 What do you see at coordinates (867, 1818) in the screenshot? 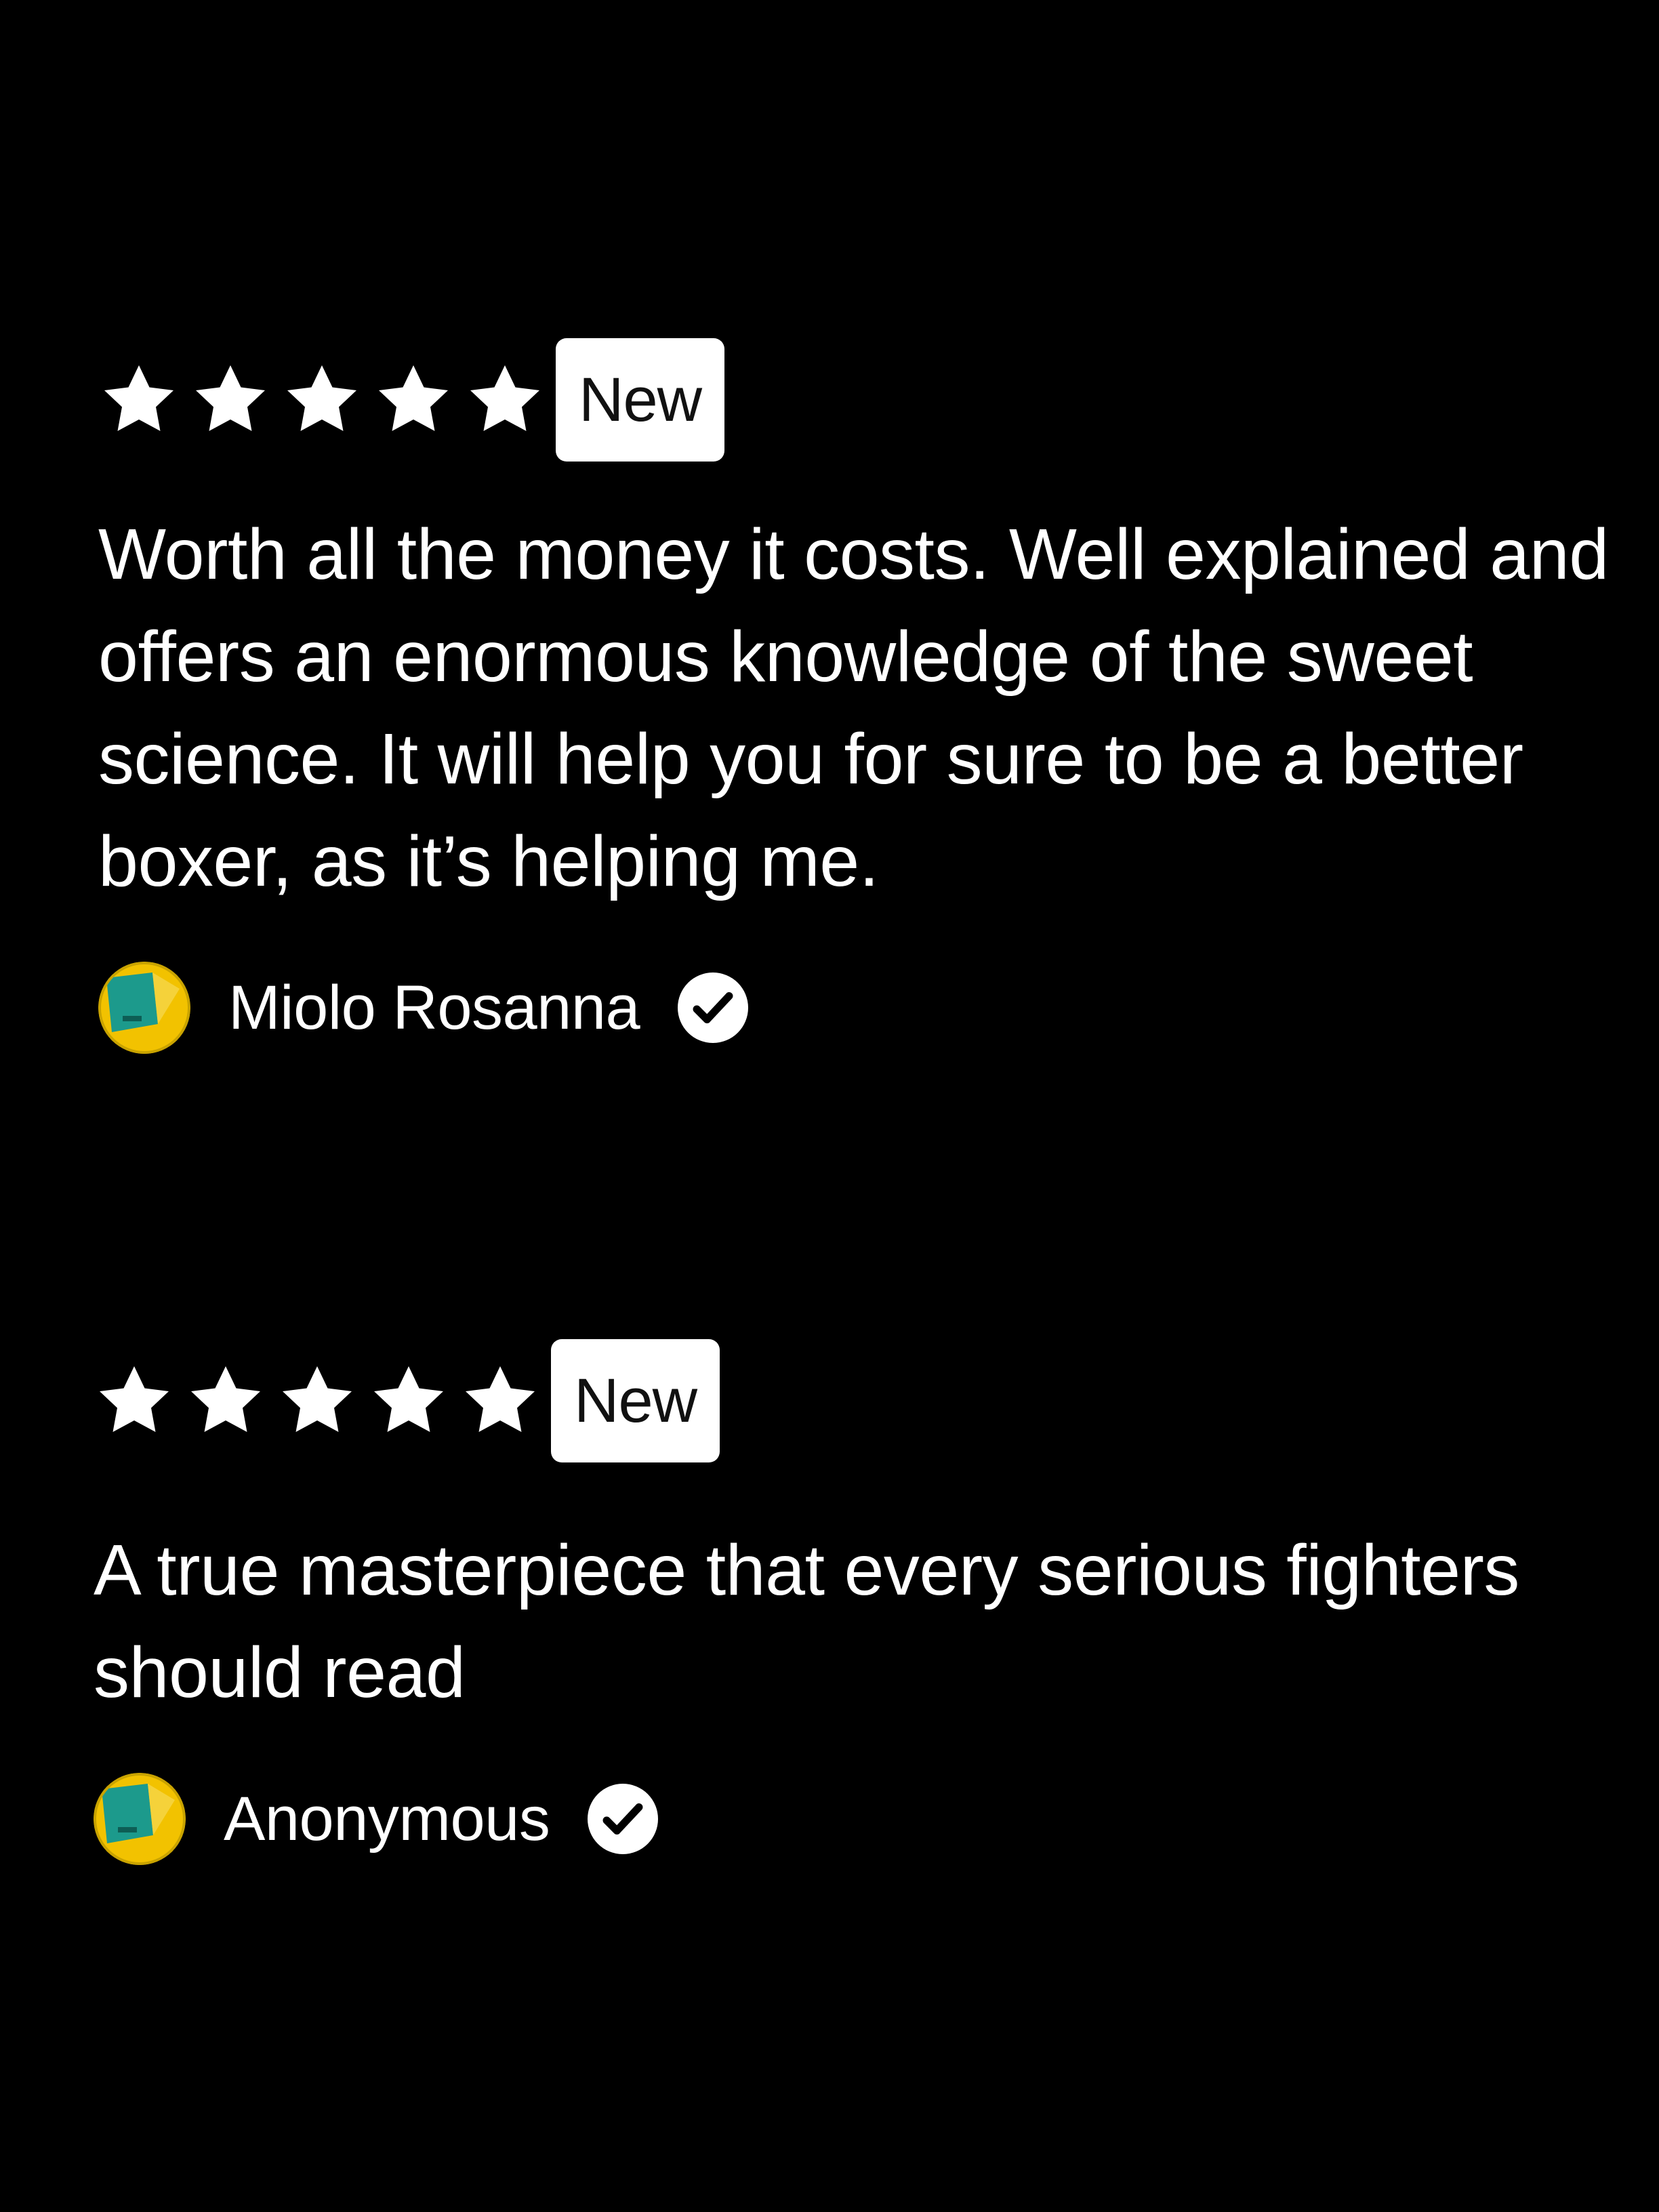
I see `review-author: Anonymous` at bounding box center [867, 1818].